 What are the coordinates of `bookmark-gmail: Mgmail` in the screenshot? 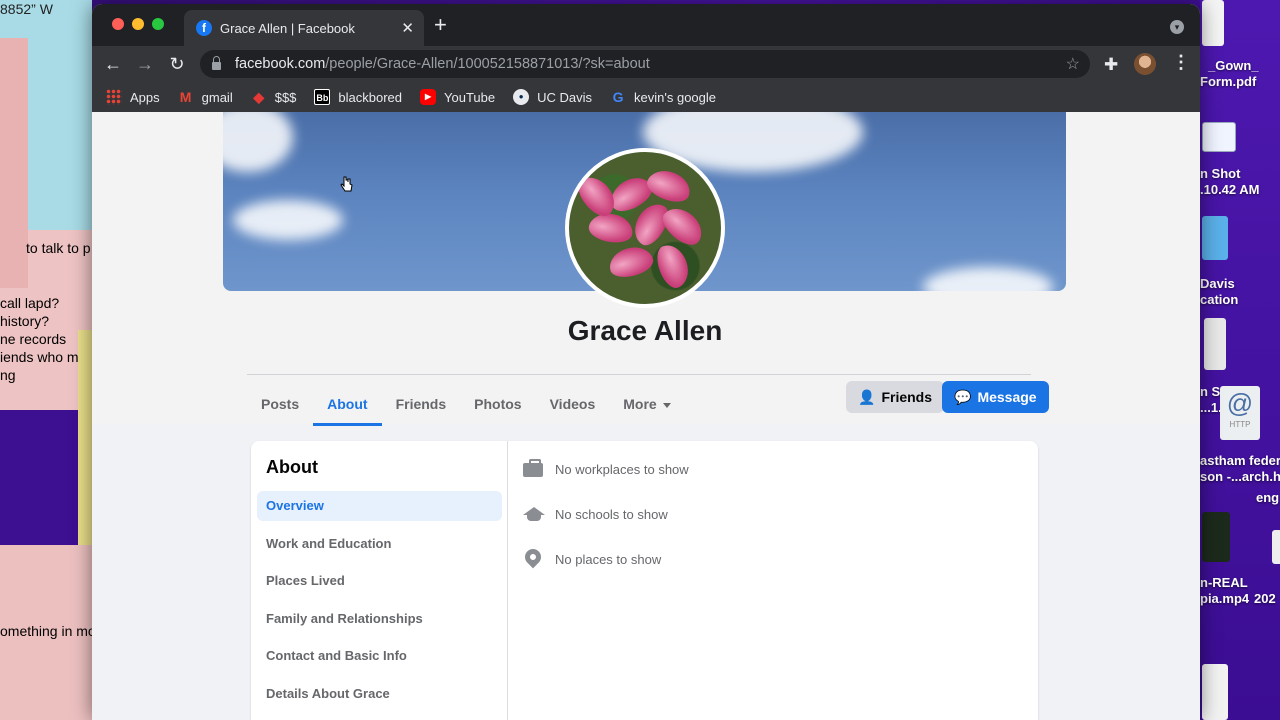 It's located at (205, 97).